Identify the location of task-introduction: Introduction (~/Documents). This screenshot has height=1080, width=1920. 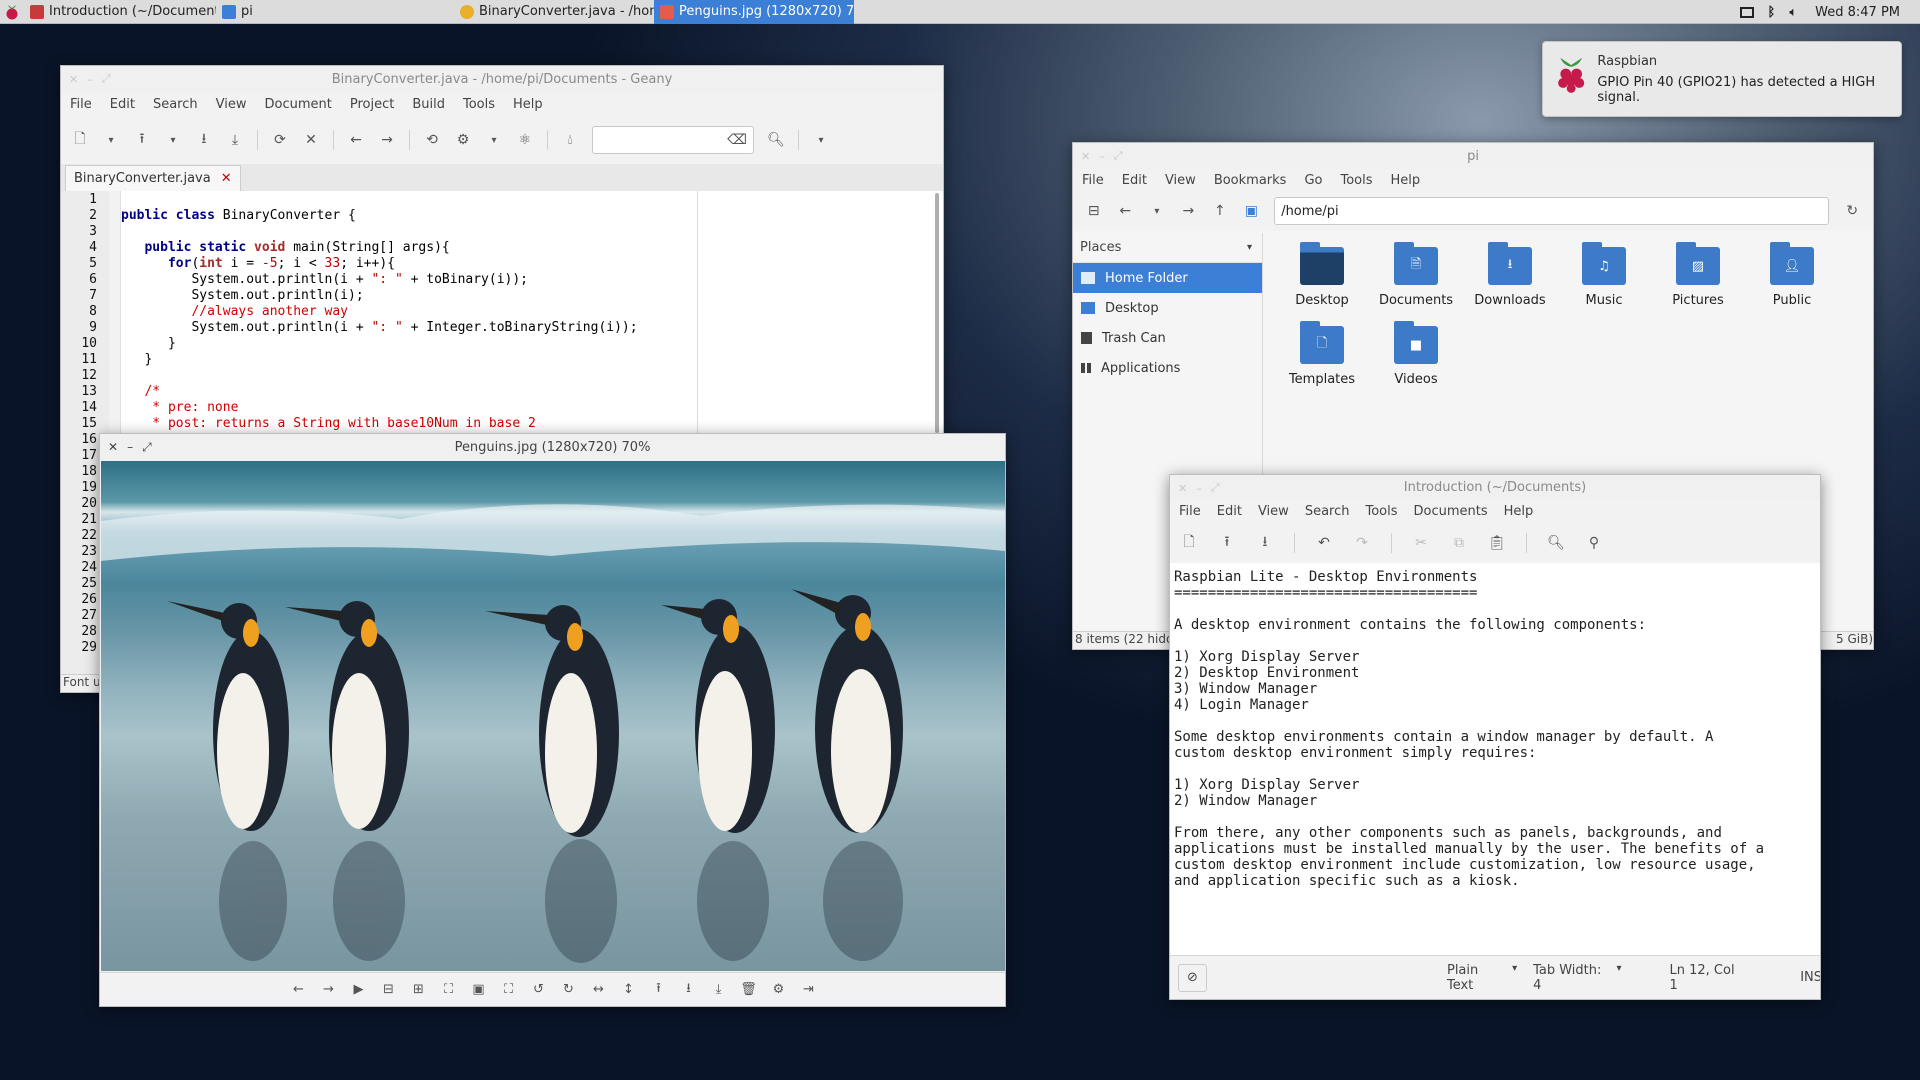
(120, 12).